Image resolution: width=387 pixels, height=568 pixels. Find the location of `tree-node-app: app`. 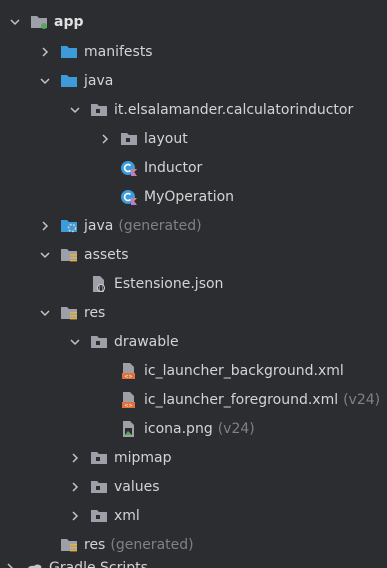

tree-node-app: app is located at coordinates (193, 22).